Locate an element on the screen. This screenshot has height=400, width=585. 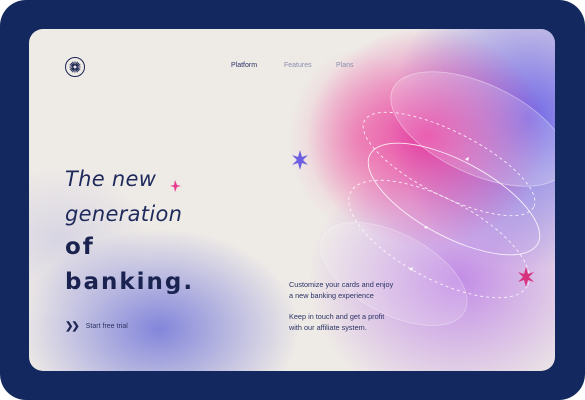
headline-line-1: The new is located at coordinates (111, 179).